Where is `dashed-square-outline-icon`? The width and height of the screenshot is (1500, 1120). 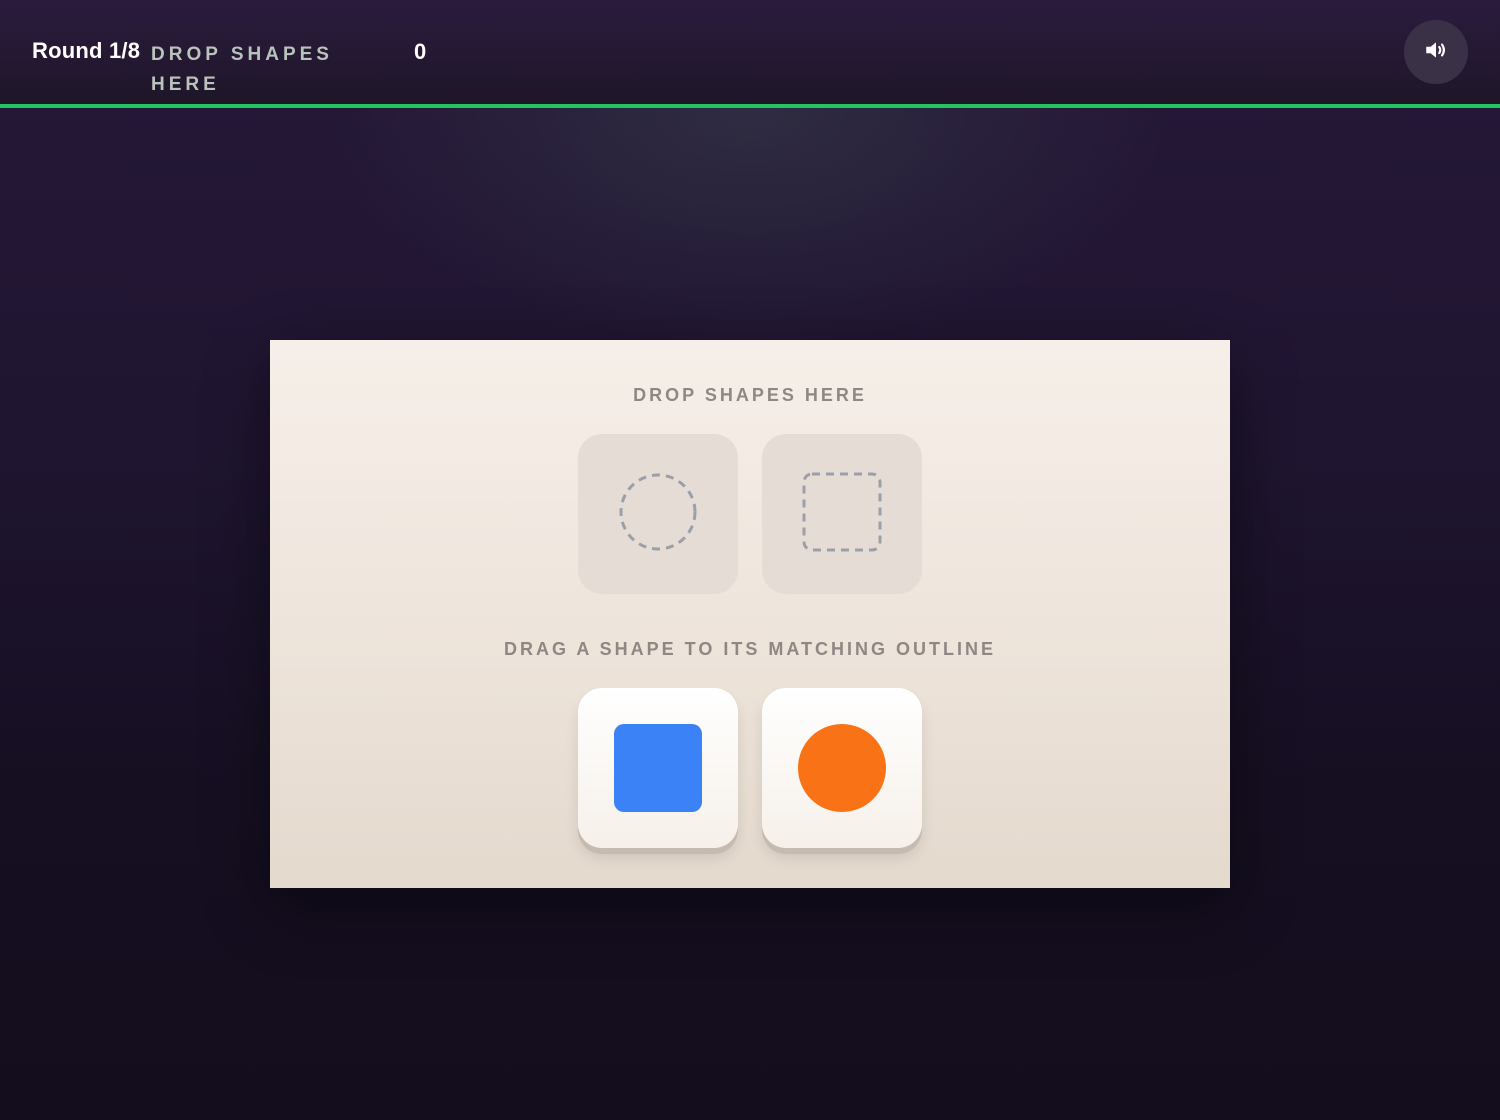 dashed-square-outline-icon is located at coordinates (842, 514).